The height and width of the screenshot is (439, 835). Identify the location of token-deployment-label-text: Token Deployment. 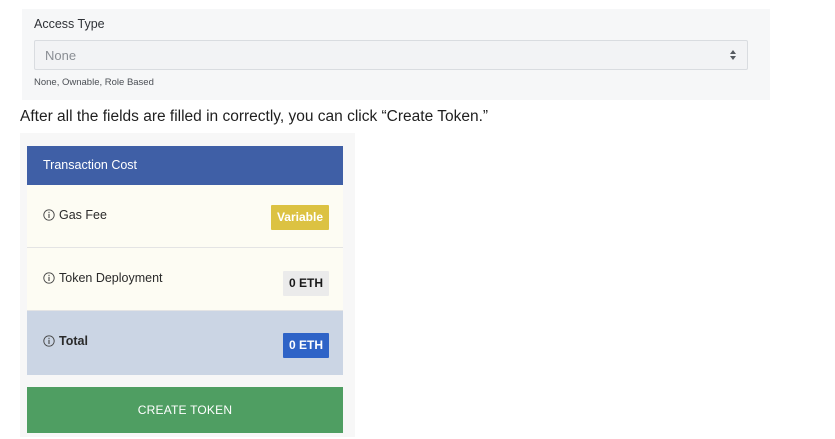
(111, 278).